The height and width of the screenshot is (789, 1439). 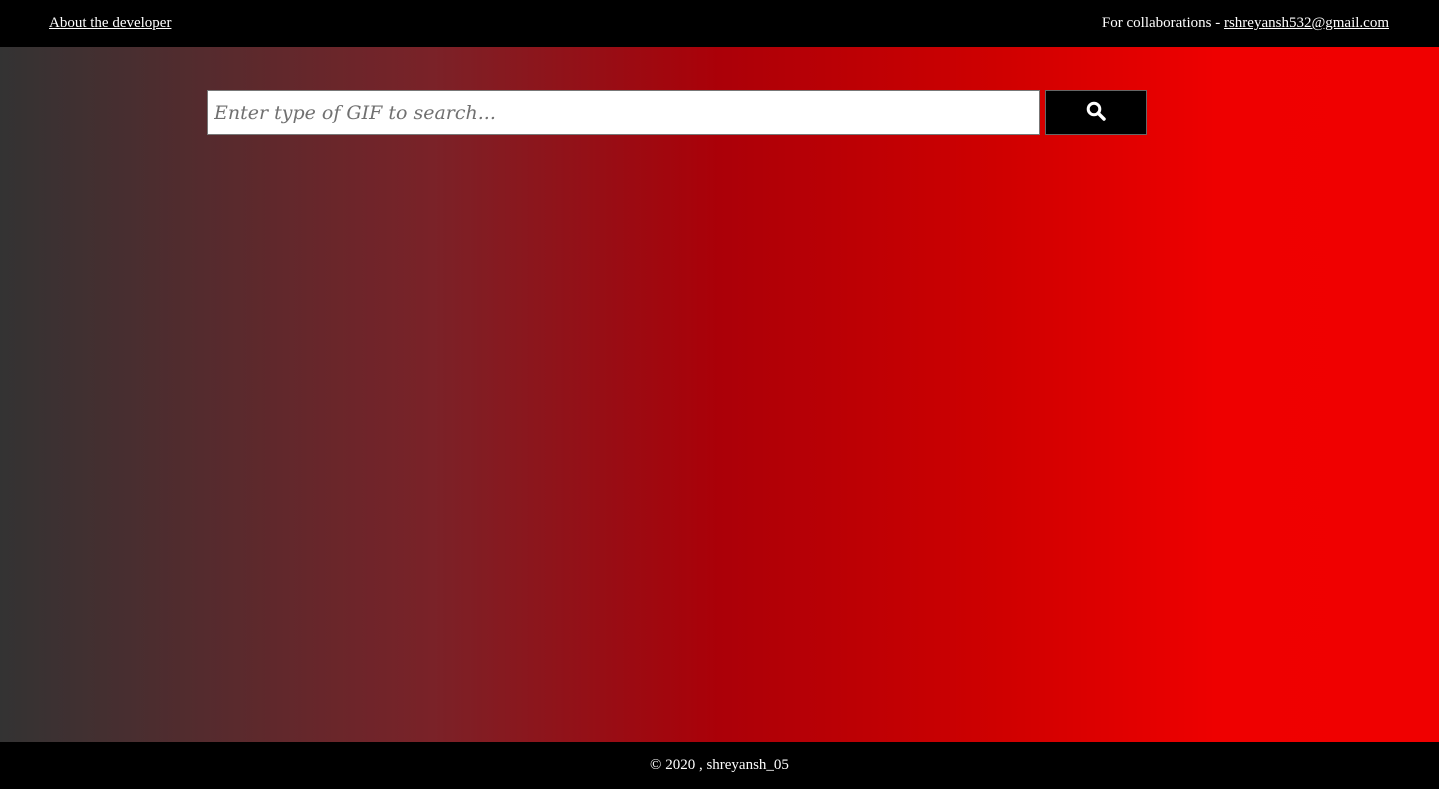 I want to click on search-bar, so click(x=677, y=112).